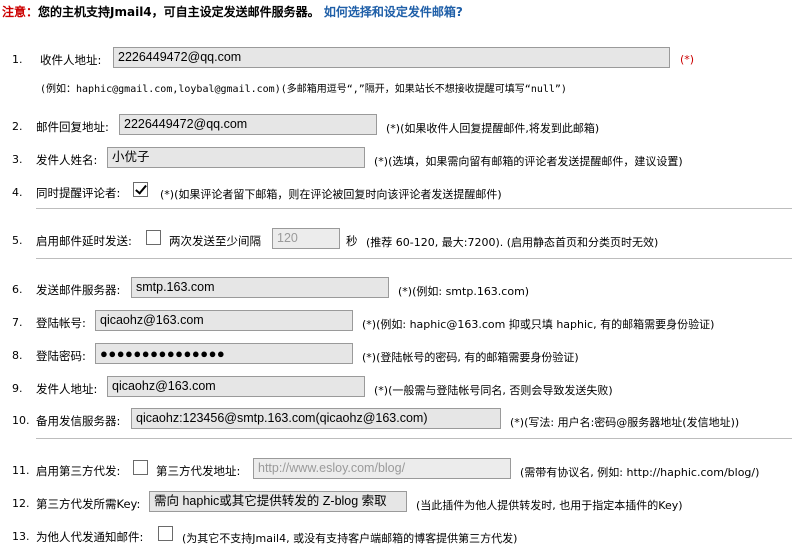 The width and height of the screenshot is (792, 546). I want to click on required-note: (*), so click(687, 59).